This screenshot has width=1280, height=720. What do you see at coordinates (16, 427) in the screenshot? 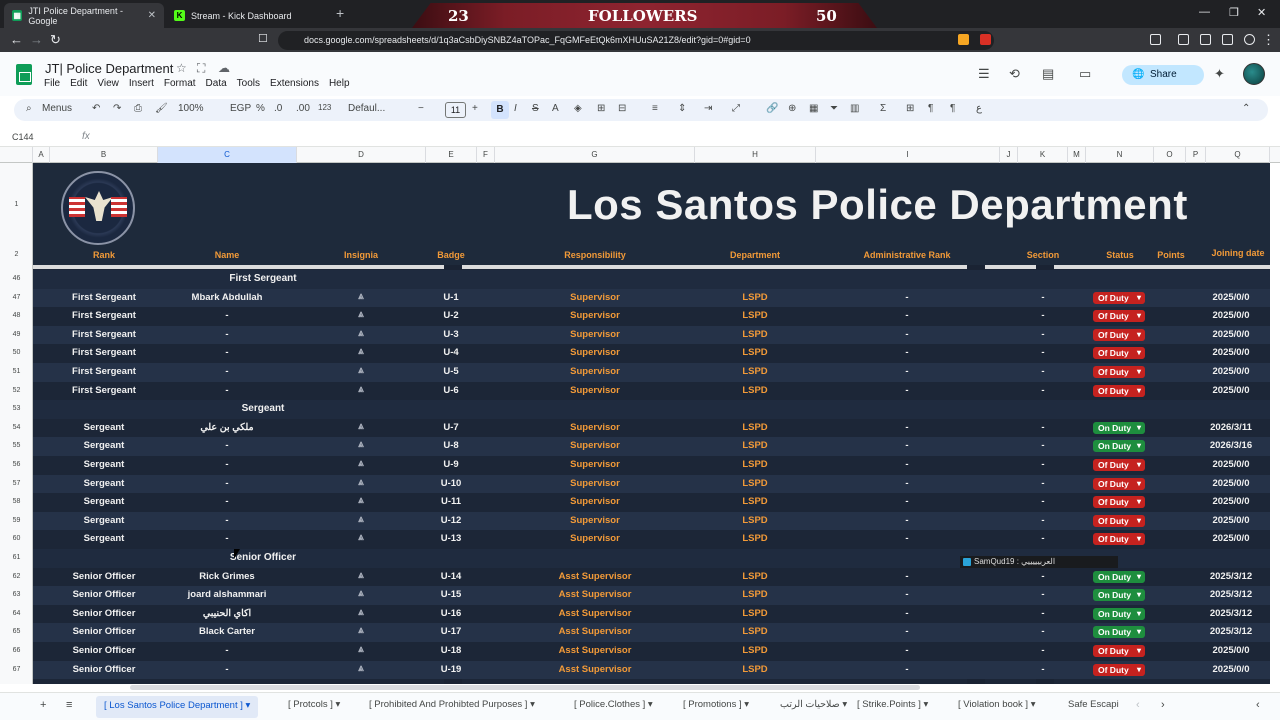
I see `row-number: 54` at bounding box center [16, 427].